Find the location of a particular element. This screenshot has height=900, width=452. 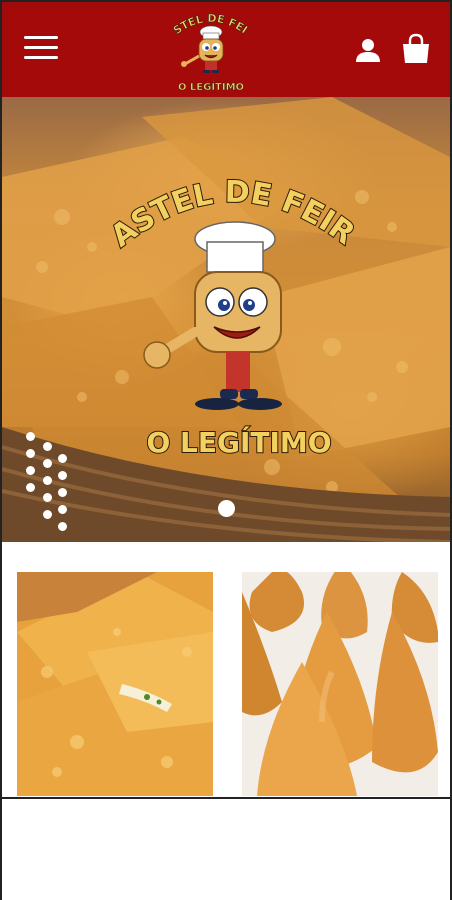

pastel-photo is located at coordinates (115, 684).